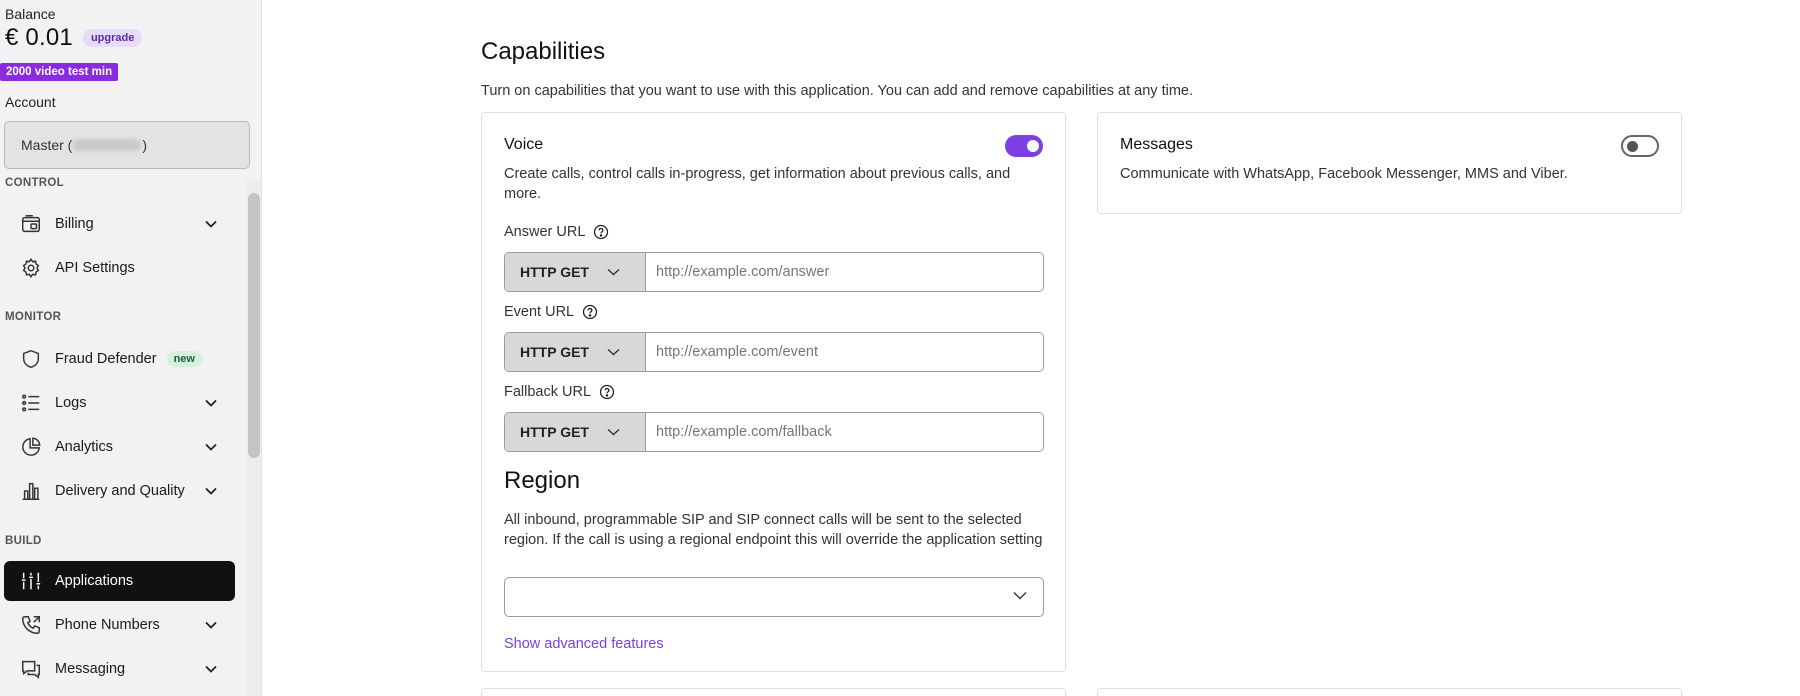  Describe the element at coordinates (90, 669) in the screenshot. I see `sidebar-item-label: Messaging` at that location.